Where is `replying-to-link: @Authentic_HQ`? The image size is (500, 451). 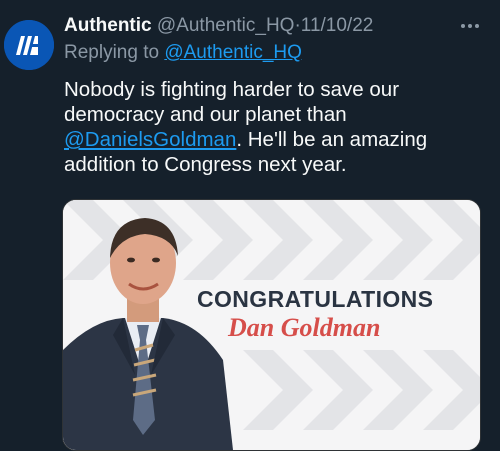 replying-to-link: @Authentic_HQ is located at coordinates (233, 52).